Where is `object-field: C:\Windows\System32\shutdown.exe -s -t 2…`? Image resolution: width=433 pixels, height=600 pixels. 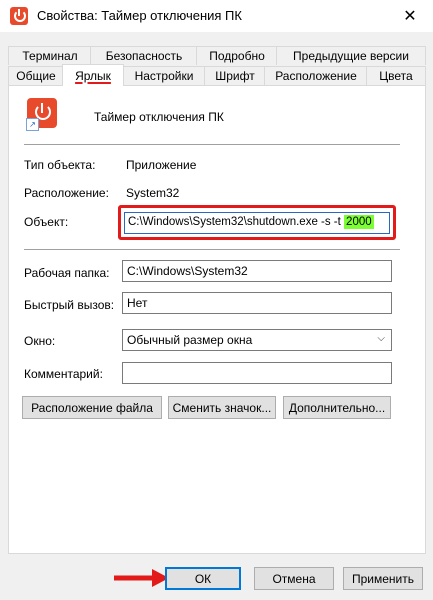
object-field: C:\Windows\System32\shutdown.exe -s -t 2… is located at coordinates (257, 223).